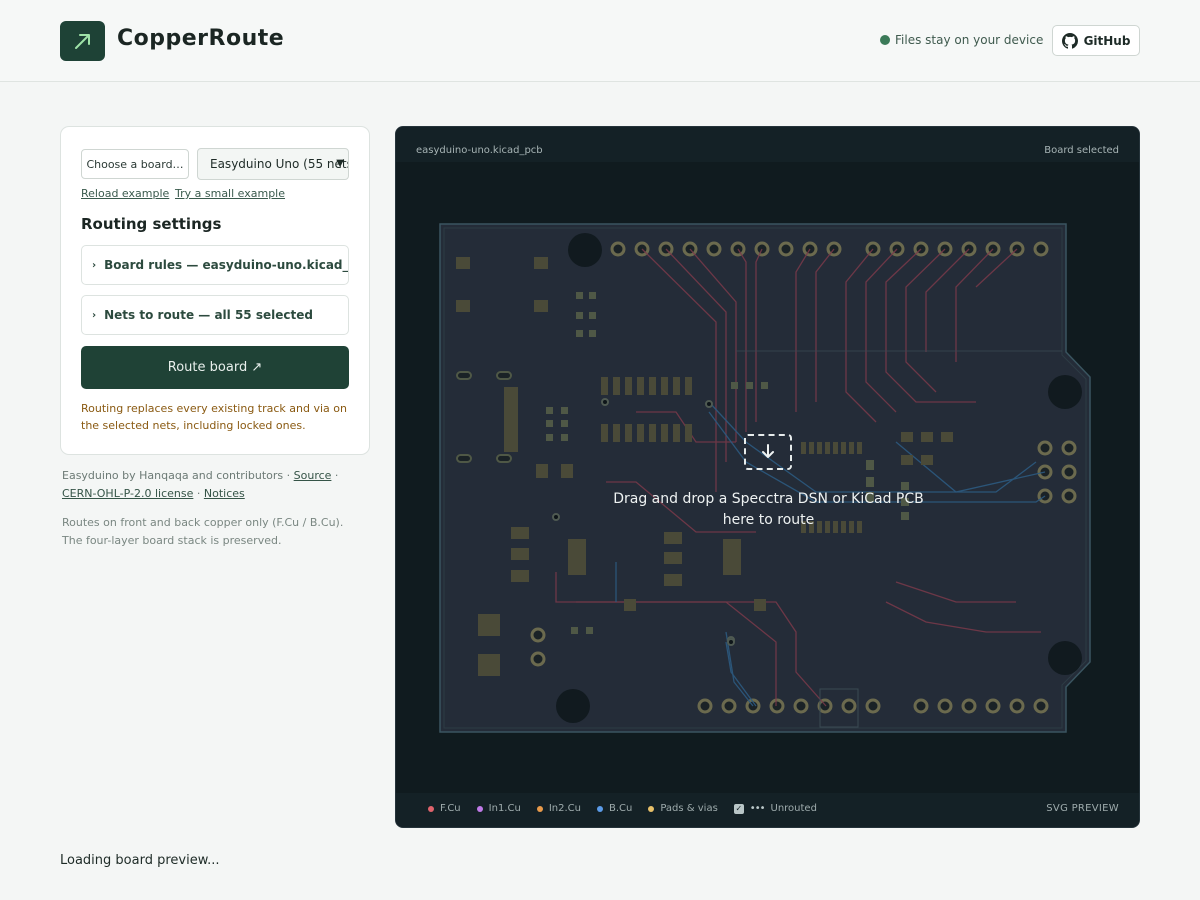 This screenshot has width=1200, height=900. Describe the element at coordinates (738, 808) in the screenshot. I see `checkbox-checked-icon: ✓` at that location.